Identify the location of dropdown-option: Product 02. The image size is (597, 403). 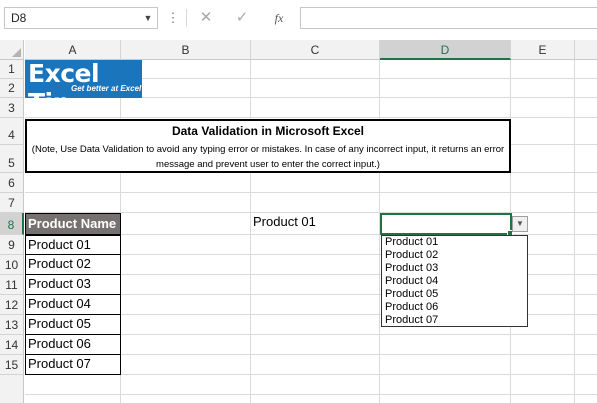
(411, 255).